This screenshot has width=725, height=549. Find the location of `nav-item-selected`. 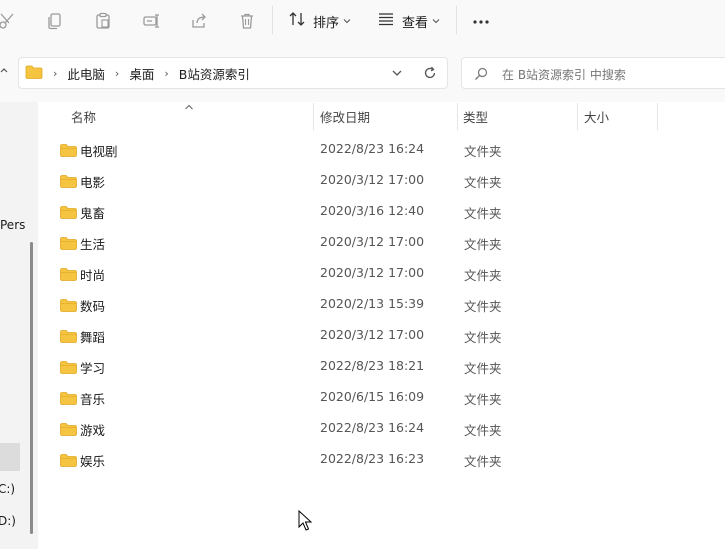

nav-item-selected is located at coordinates (10, 457).